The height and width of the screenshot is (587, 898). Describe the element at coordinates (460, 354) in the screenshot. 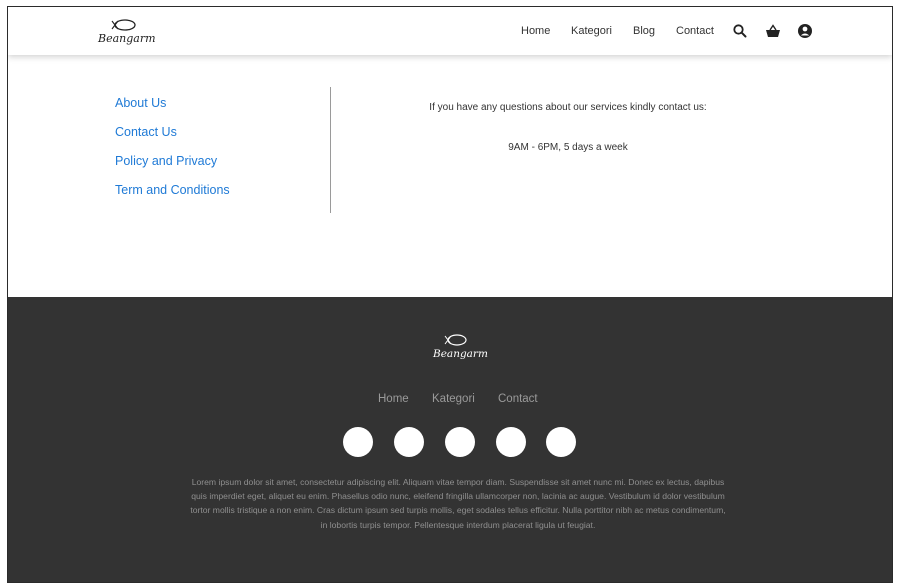

I see `svg-text: Beangarm` at that location.